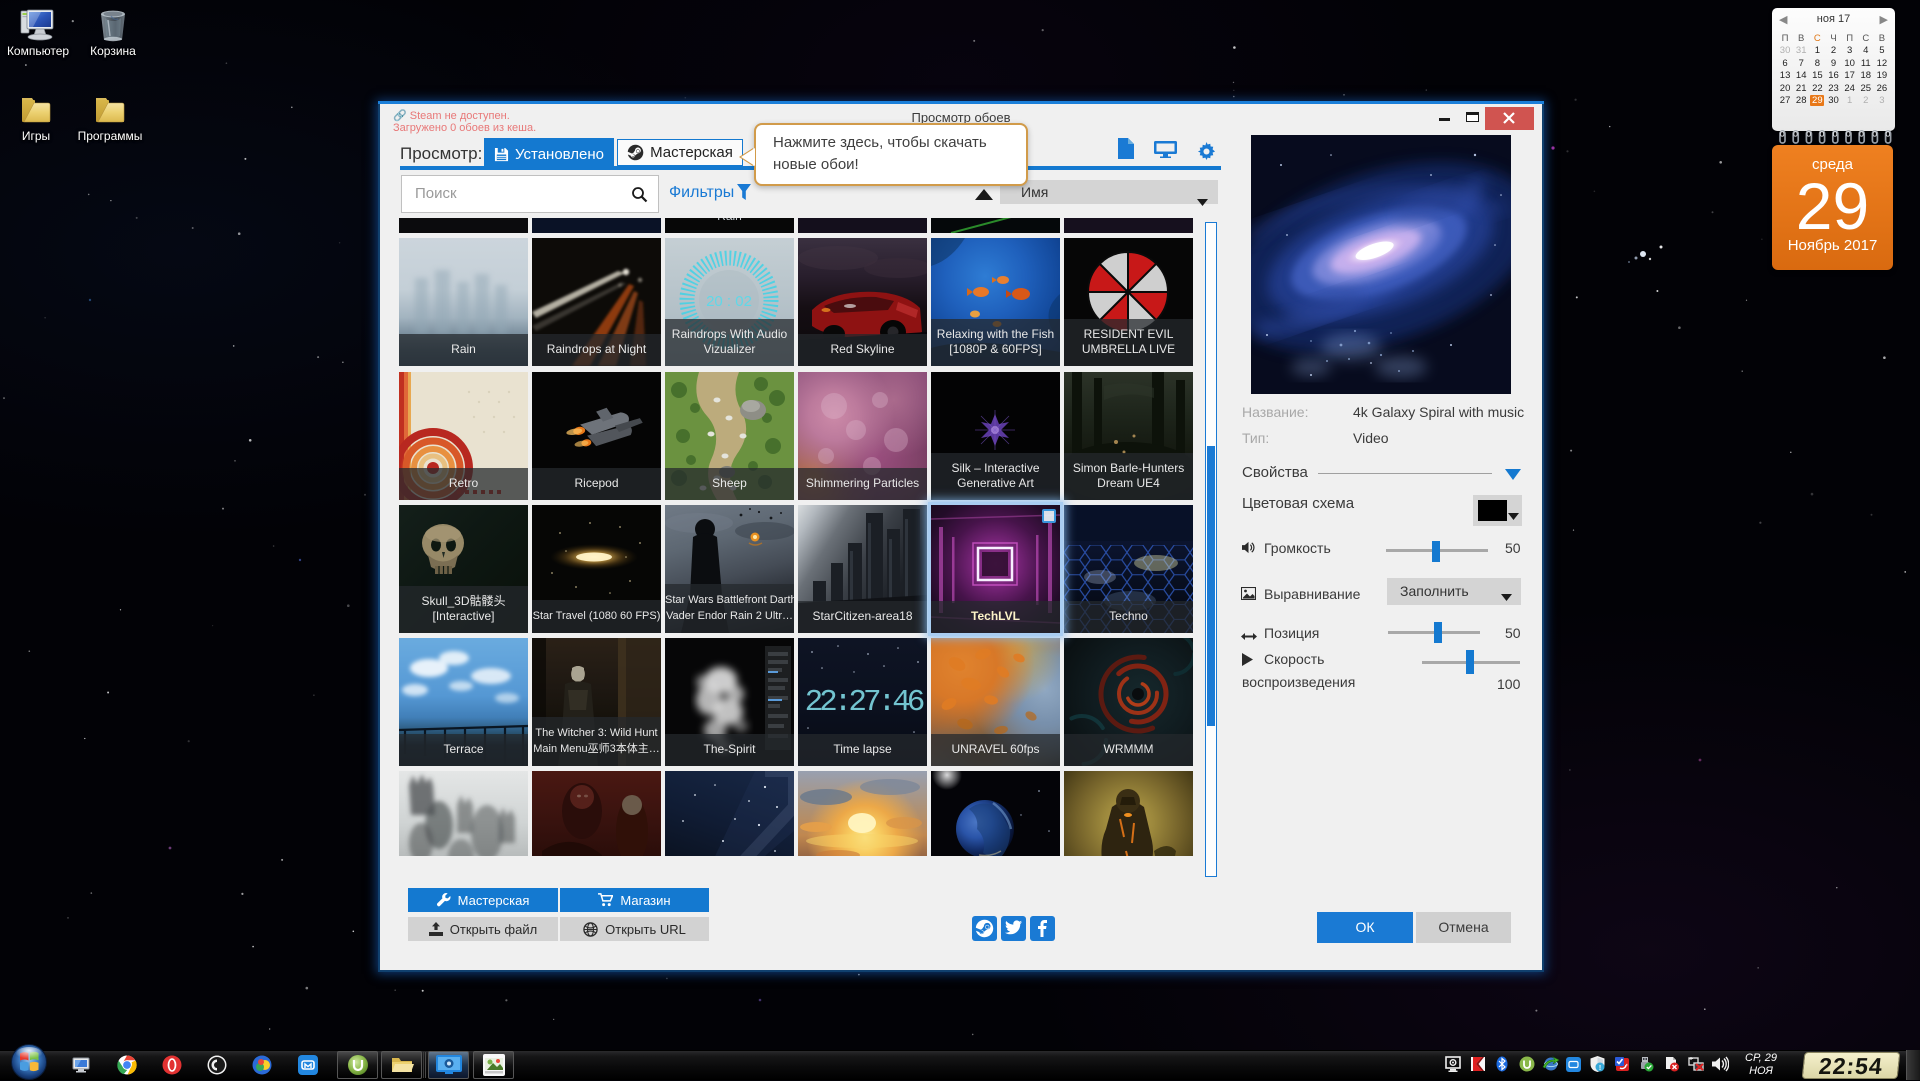 The height and width of the screenshot is (1081, 1920). Describe the element at coordinates (729, 301) in the screenshot. I see `svg-text: 20 : 02` at that location.